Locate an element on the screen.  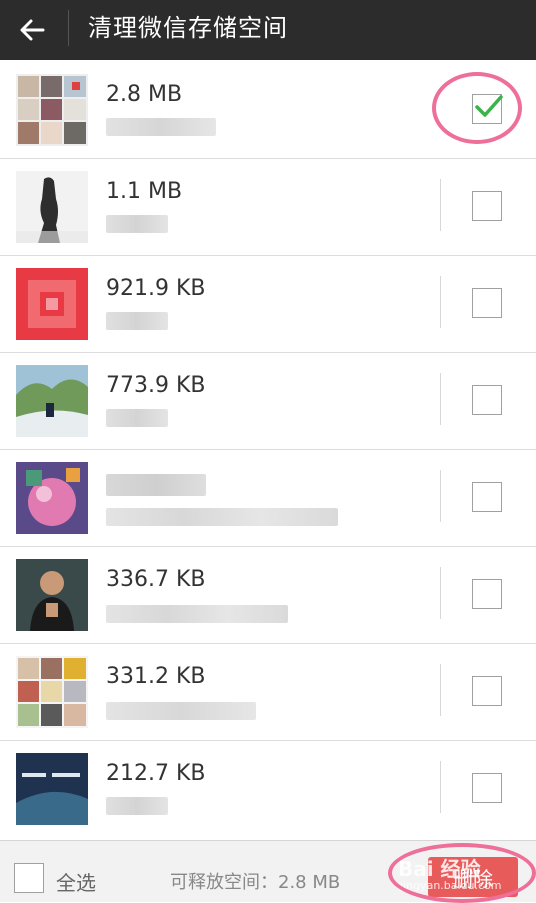
item-size: 2.8 MB is located at coordinates (144, 94).